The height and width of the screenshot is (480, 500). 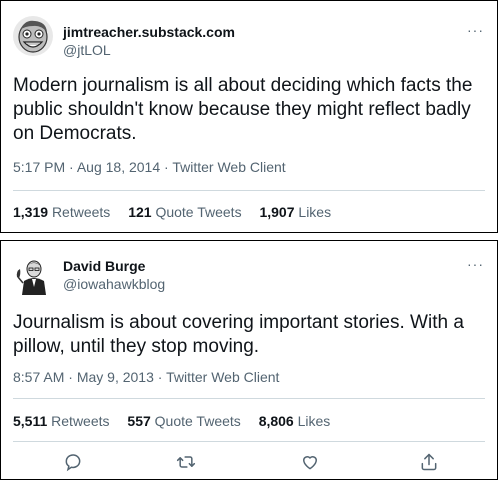 I want to click on quotes-stat: 121 Quote Tweets, so click(x=184, y=212).